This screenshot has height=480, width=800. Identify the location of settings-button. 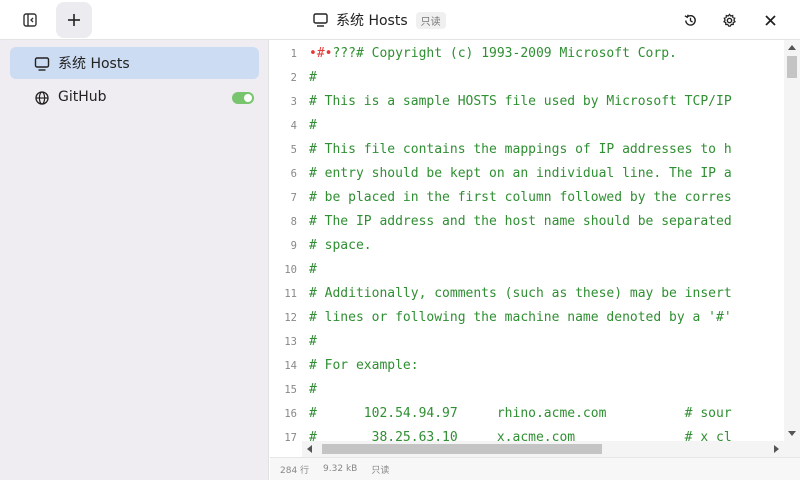
(729, 20).